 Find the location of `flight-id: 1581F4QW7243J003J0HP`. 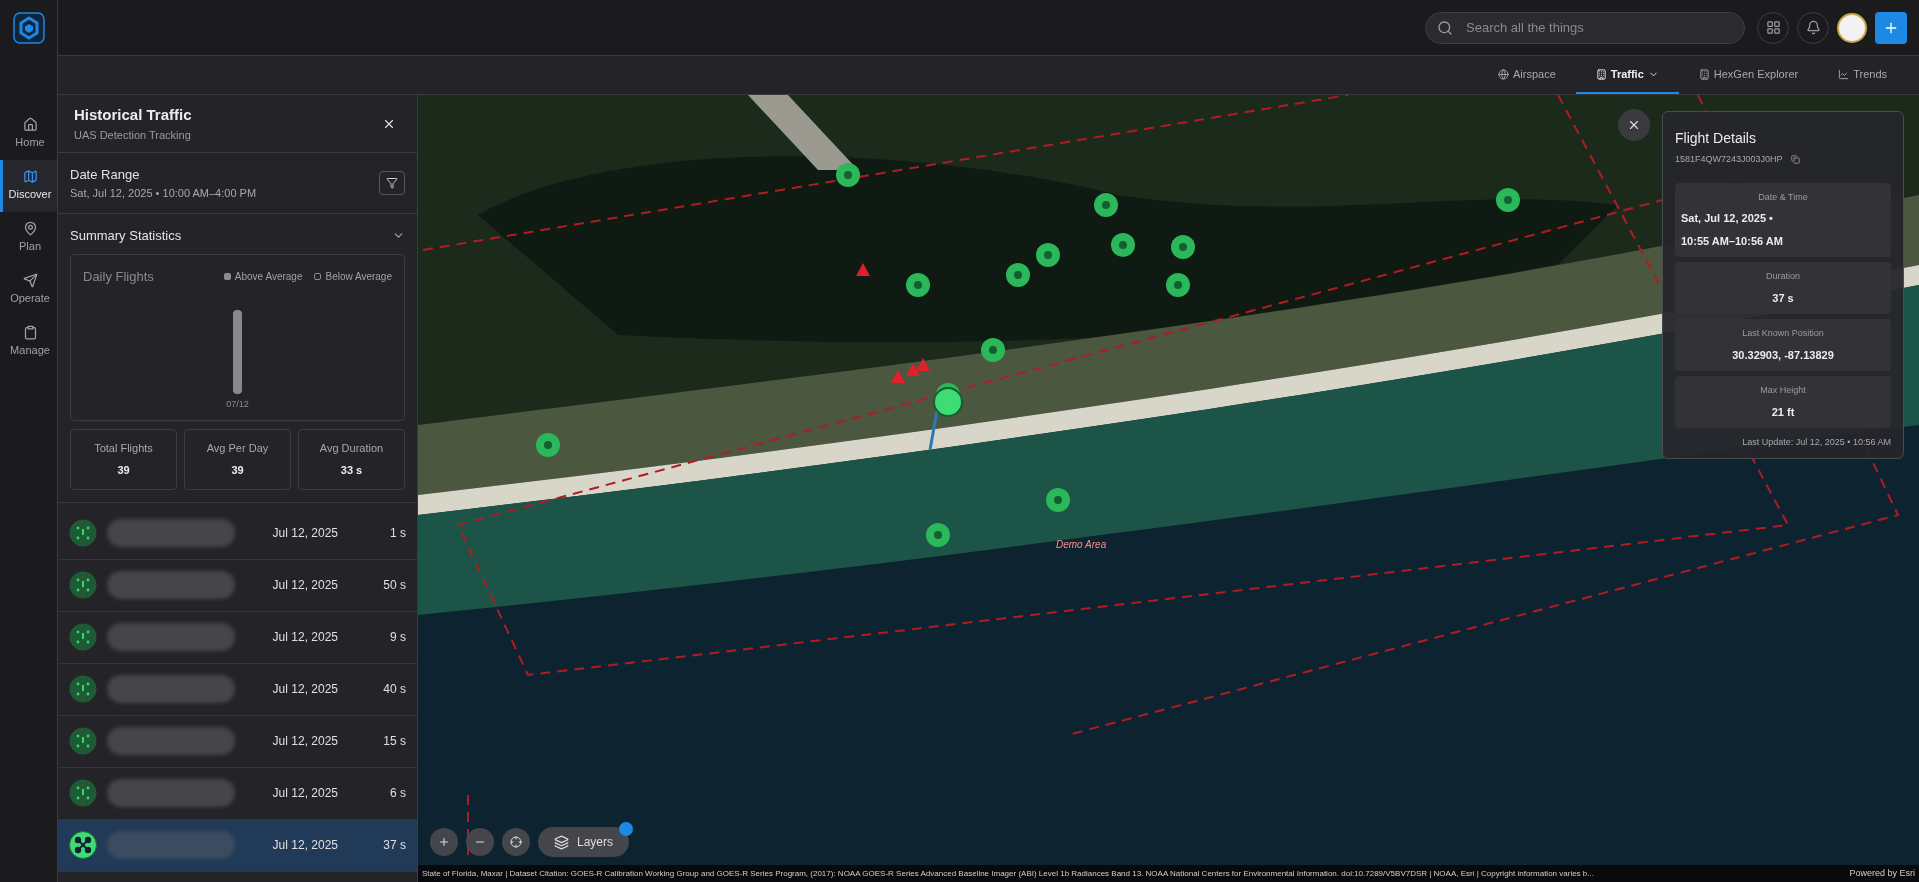

flight-id: 1581F4QW7243J003J0HP is located at coordinates (1729, 159).